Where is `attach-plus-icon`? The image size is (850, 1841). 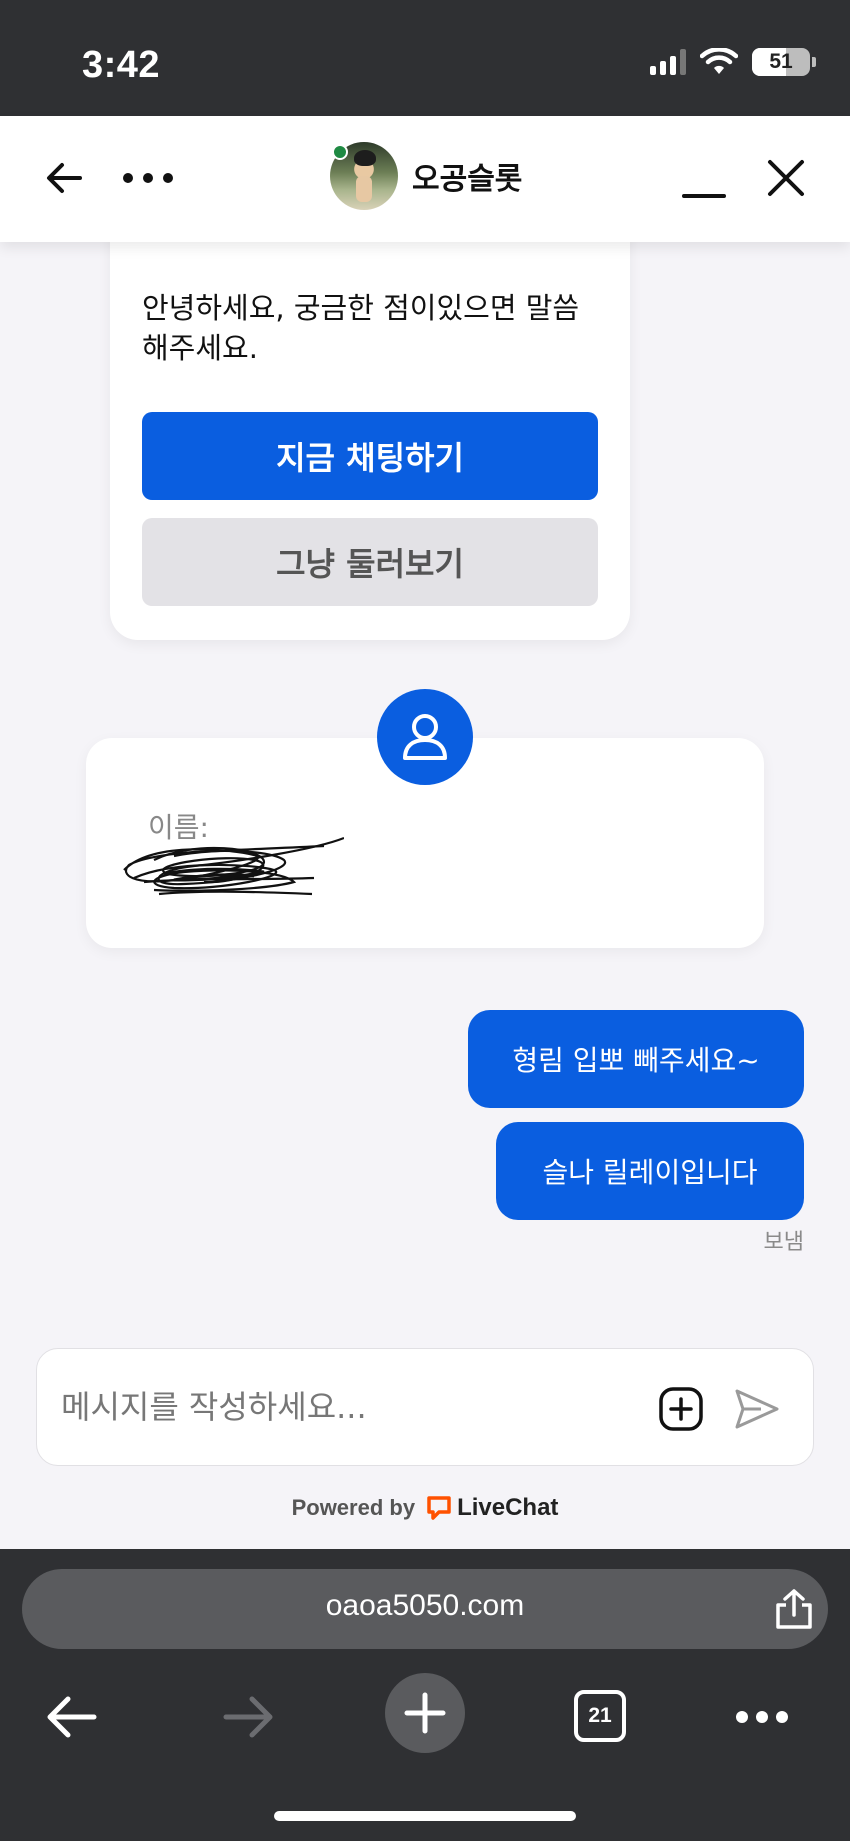 attach-plus-icon is located at coordinates (681, 1409).